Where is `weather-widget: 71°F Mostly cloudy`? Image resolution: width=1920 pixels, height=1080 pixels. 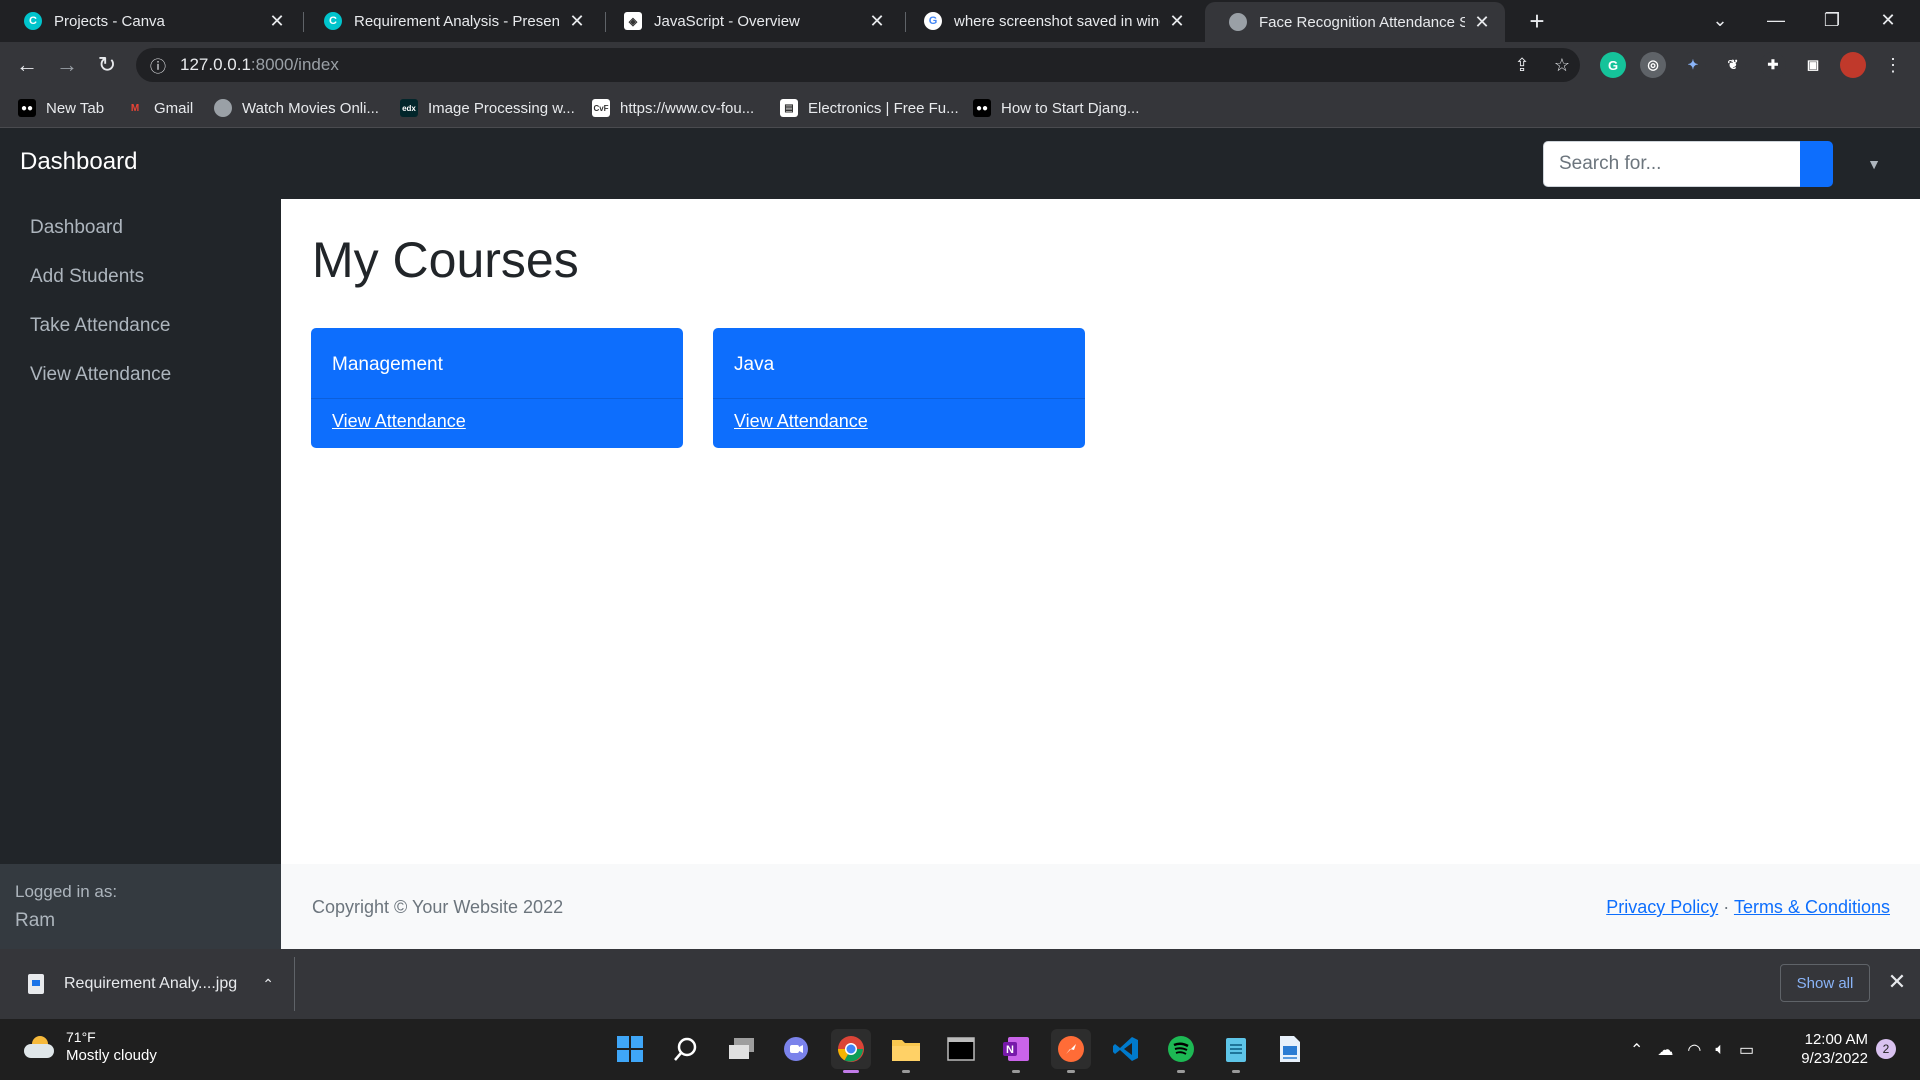
weather-widget: 71°F Mostly cloudy is located at coordinates (90, 1046).